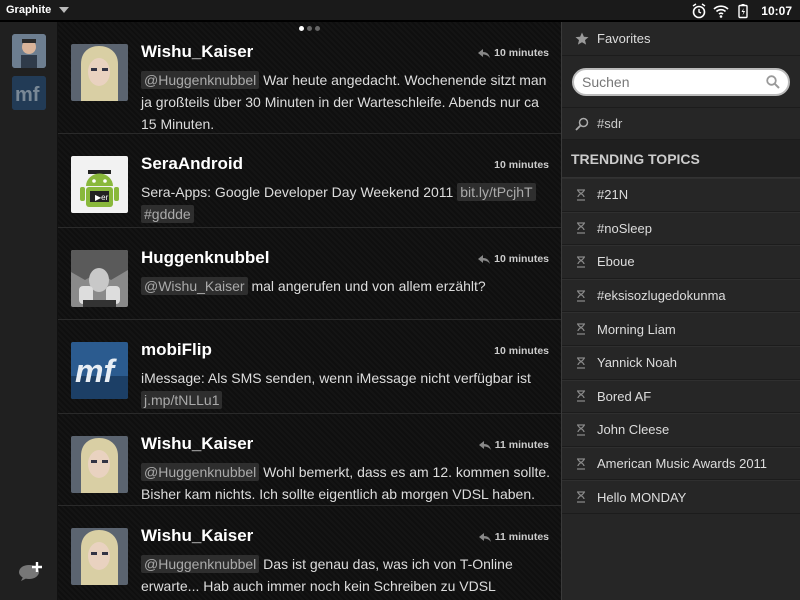 The height and width of the screenshot is (600, 800). I want to click on favorites-item: Favorites, so click(681, 39).